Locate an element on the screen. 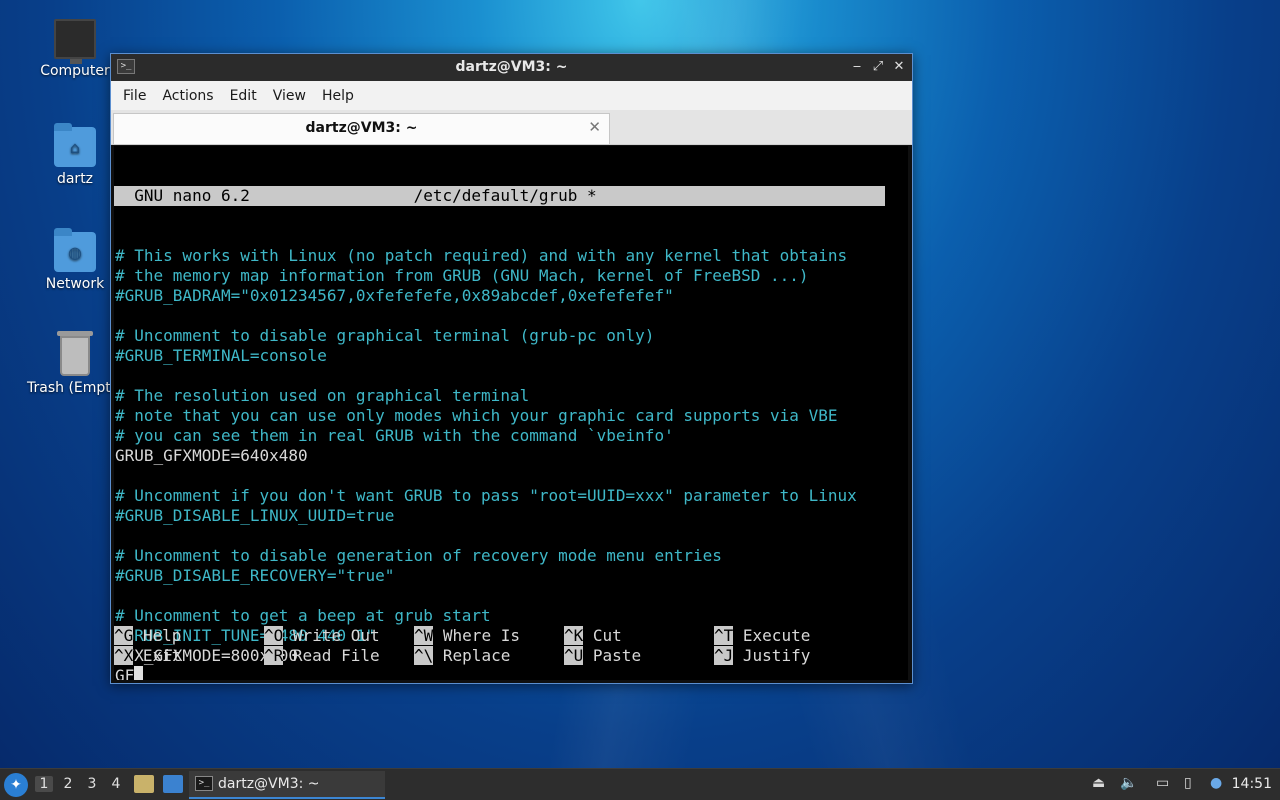  clock: 14:51 is located at coordinates (1252, 784).